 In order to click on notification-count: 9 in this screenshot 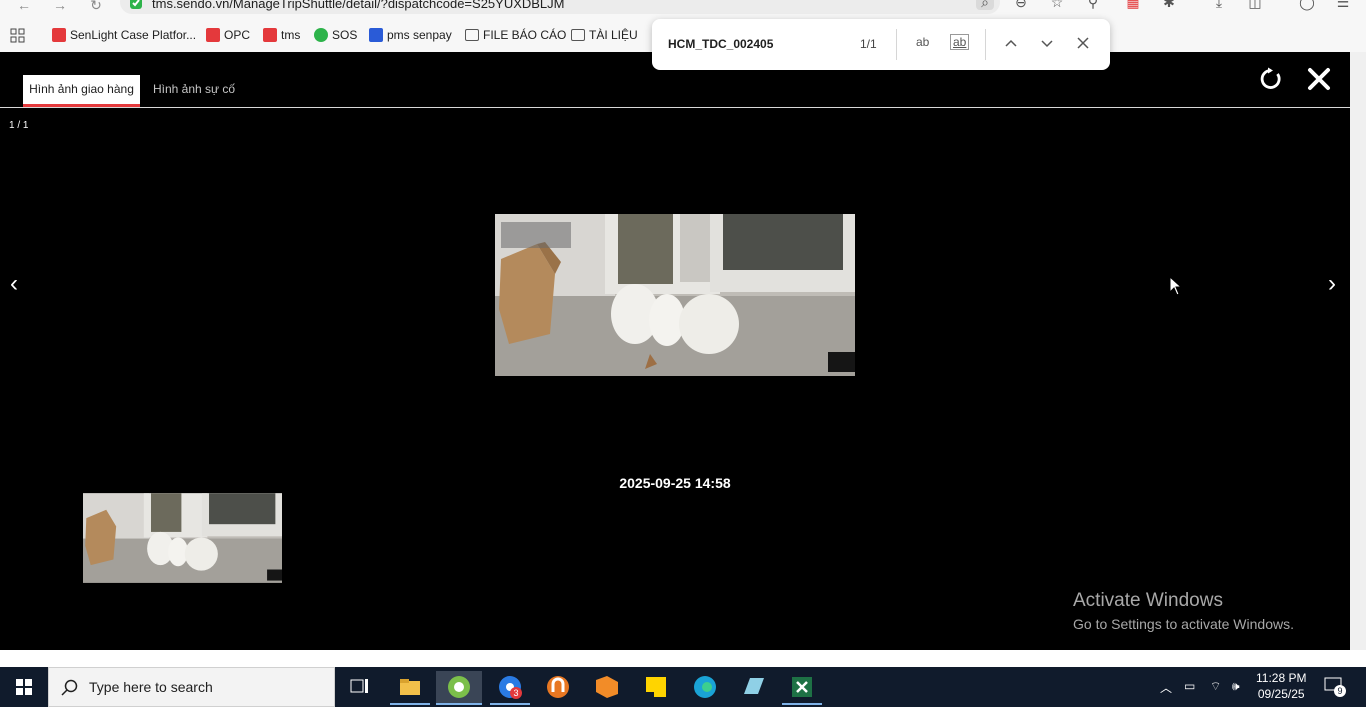, I will do `click(1340, 691)`.